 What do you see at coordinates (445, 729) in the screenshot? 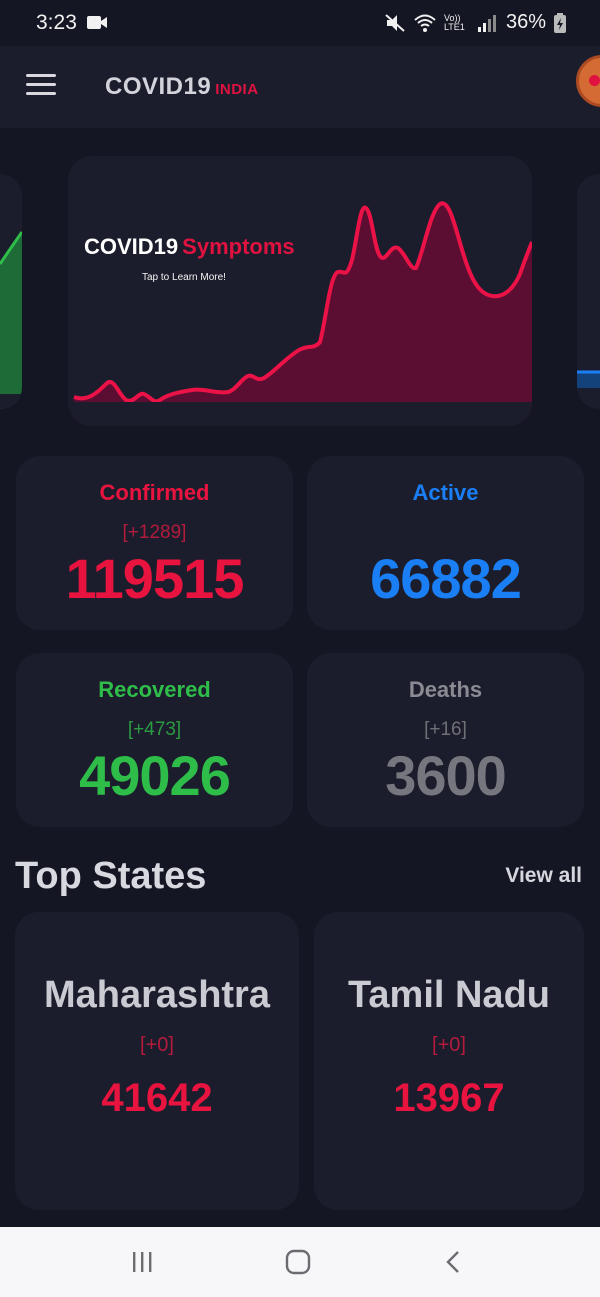
I see `deaths-delta: [+16]` at bounding box center [445, 729].